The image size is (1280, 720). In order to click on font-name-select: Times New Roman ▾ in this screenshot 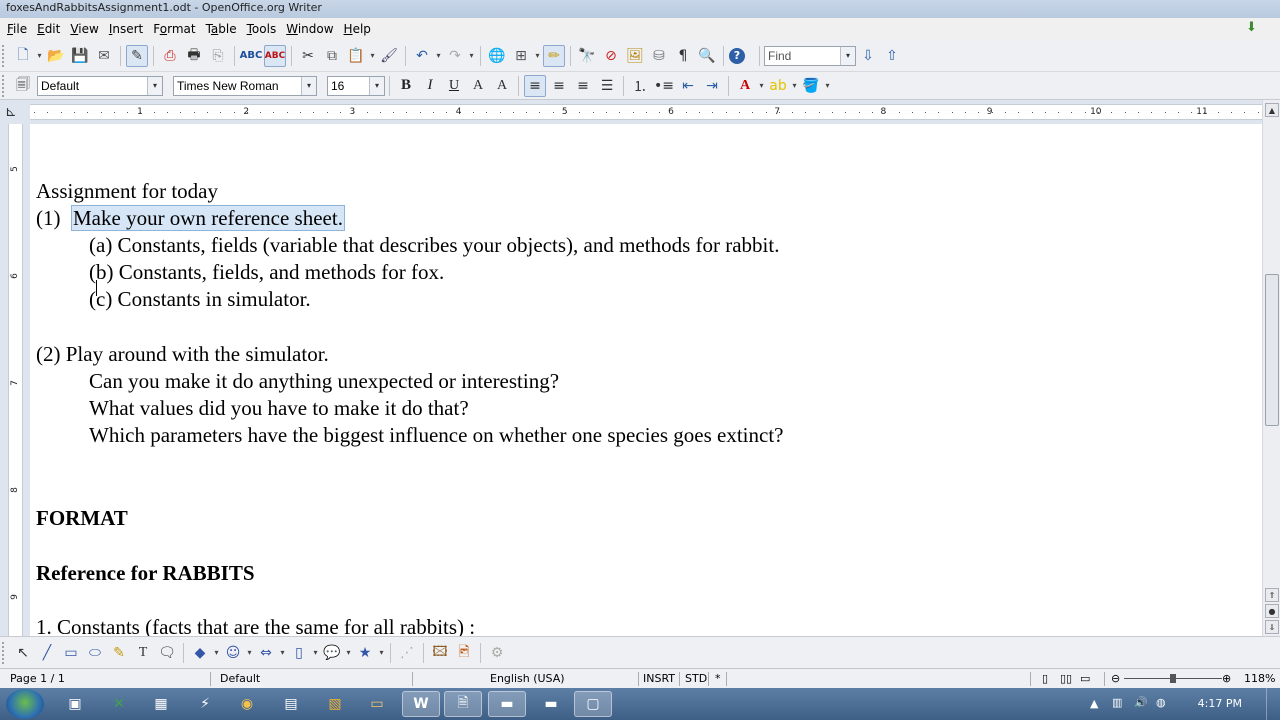, I will do `click(245, 85)`.